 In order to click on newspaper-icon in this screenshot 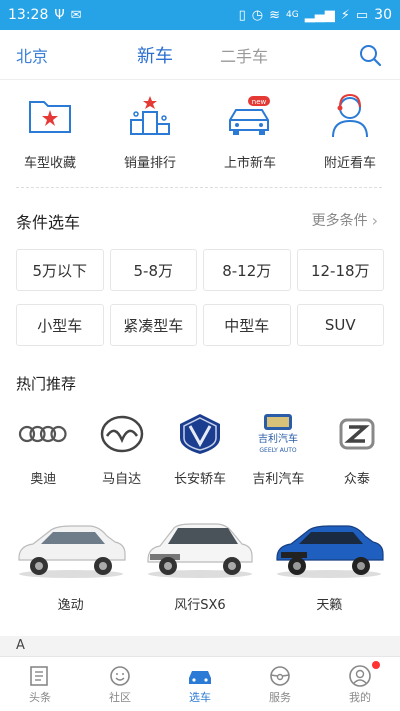, I will do `click(40, 676)`.